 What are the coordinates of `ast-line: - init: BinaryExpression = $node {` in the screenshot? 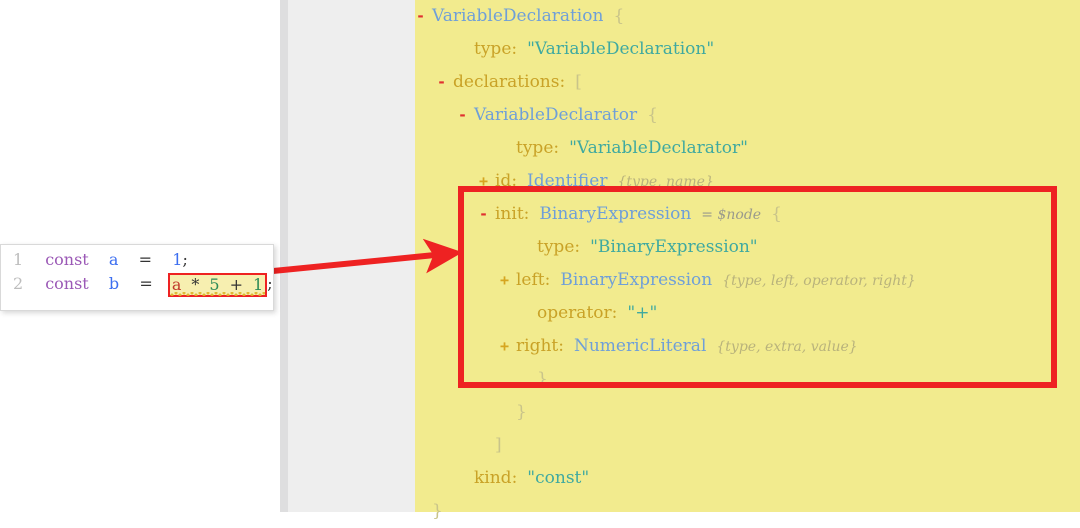 It's located at (630, 214).